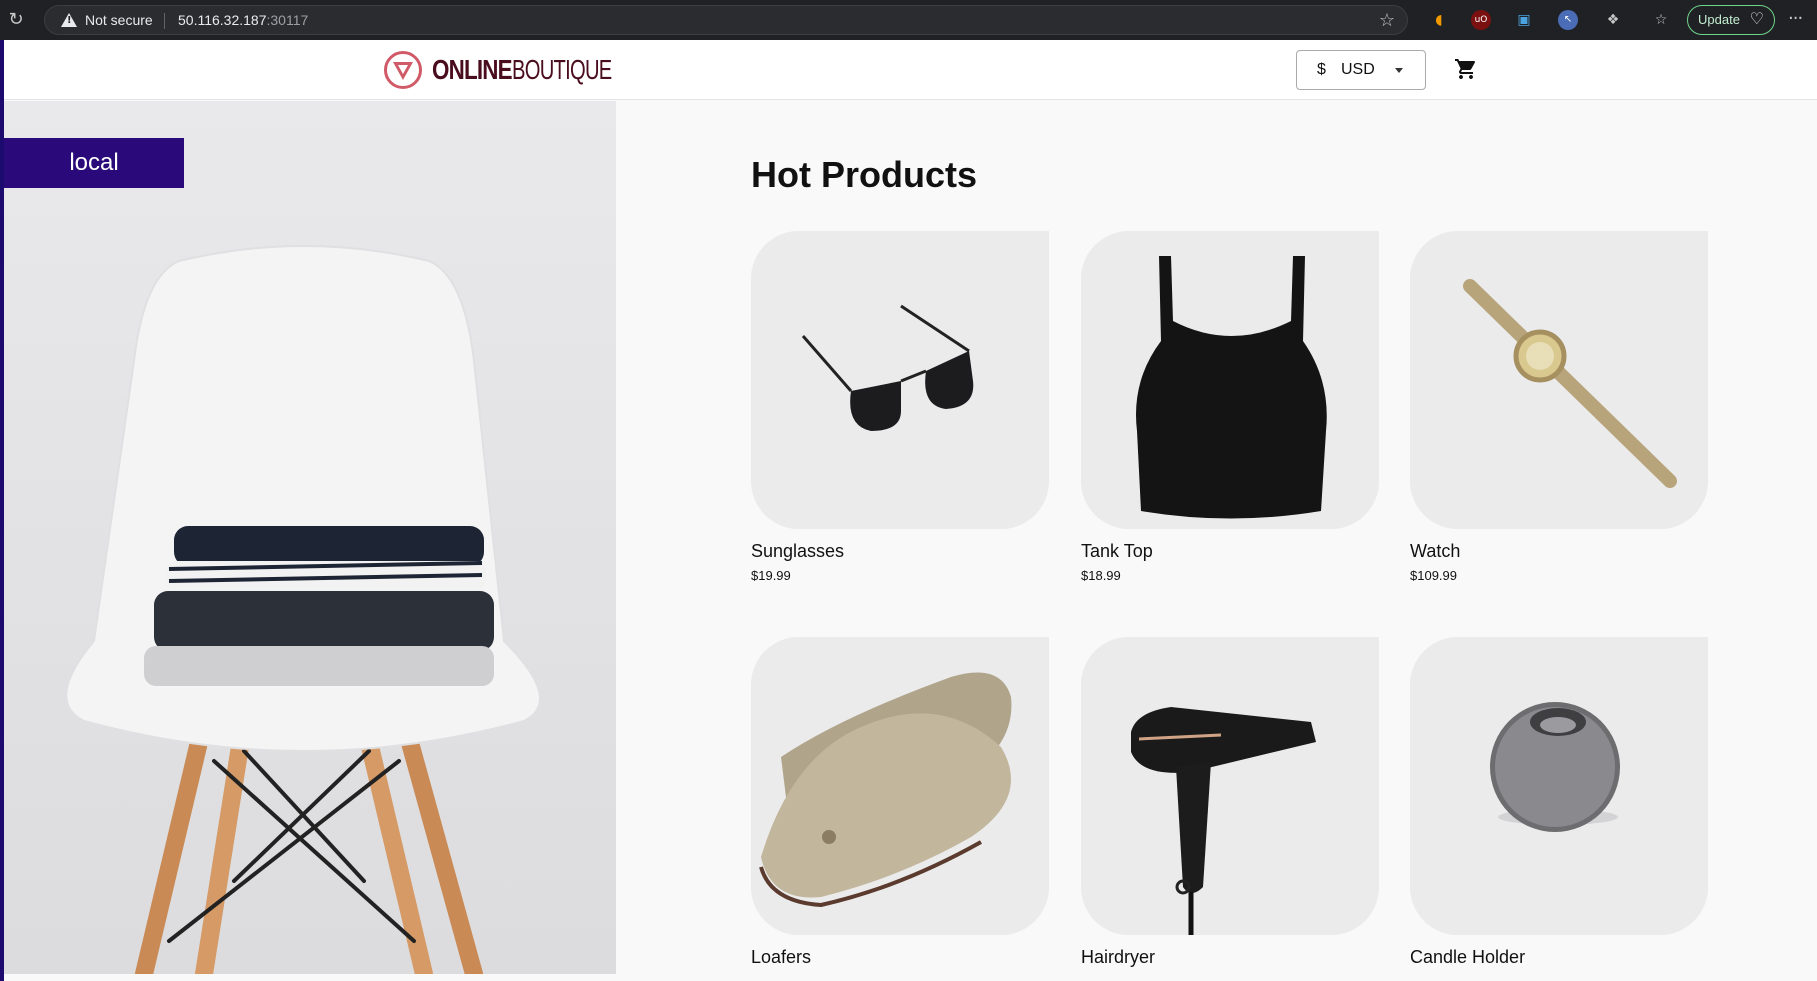 This screenshot has width=1817, height=981. What do you see at coordinates (910, 70) in the screenshot?
I see `site-header: ONLINE BOUTIQUE $ USD` at bounding box center [910, 70].